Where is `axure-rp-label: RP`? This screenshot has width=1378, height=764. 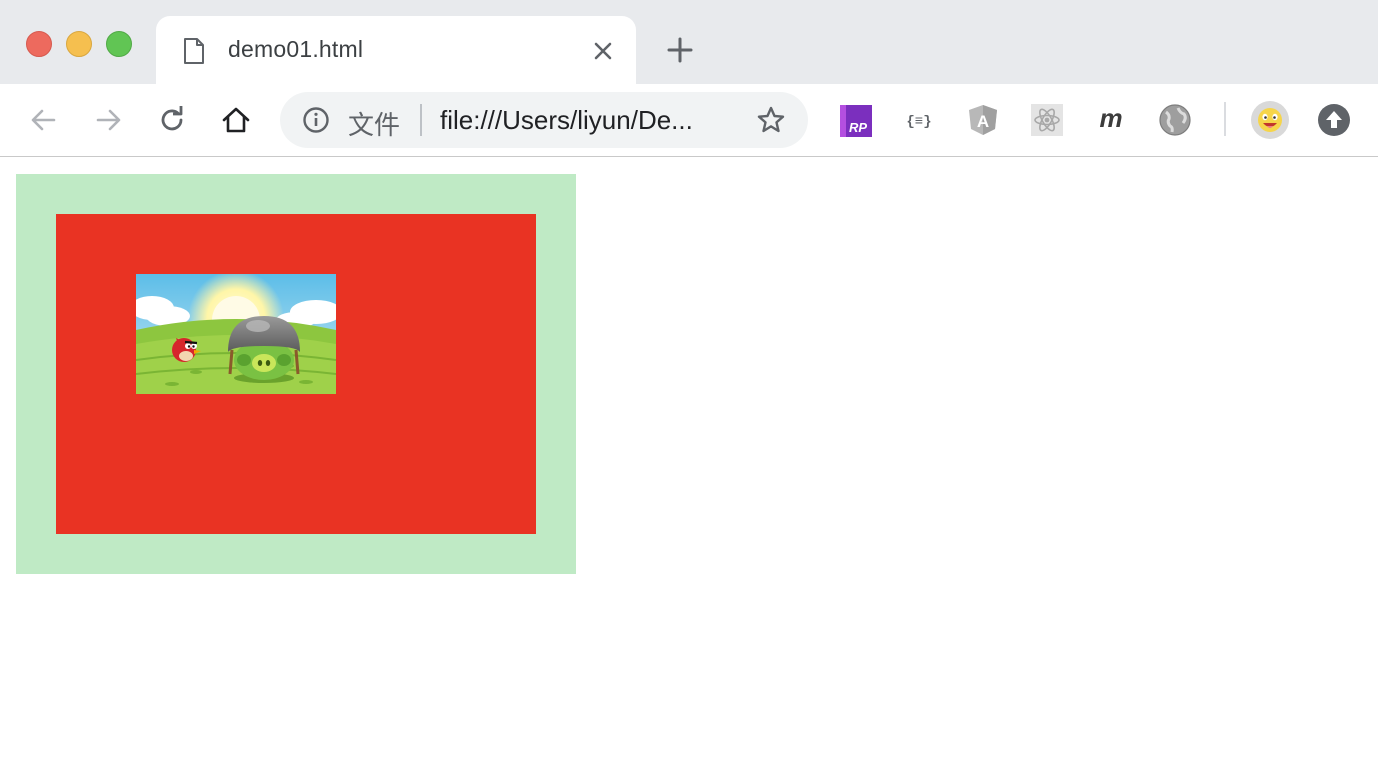
axure-rp-label: RP is located at coordinates (858, 127).